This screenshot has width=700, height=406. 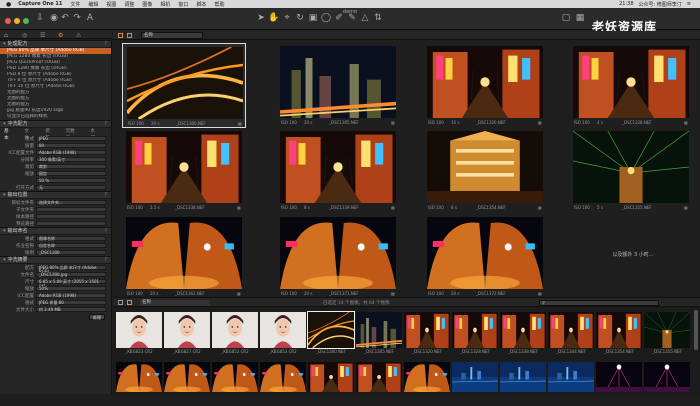 I want to click on thumbnail: ISO 100 20 s _DSC1371.NEF ▦, so click(x=338, y=256).